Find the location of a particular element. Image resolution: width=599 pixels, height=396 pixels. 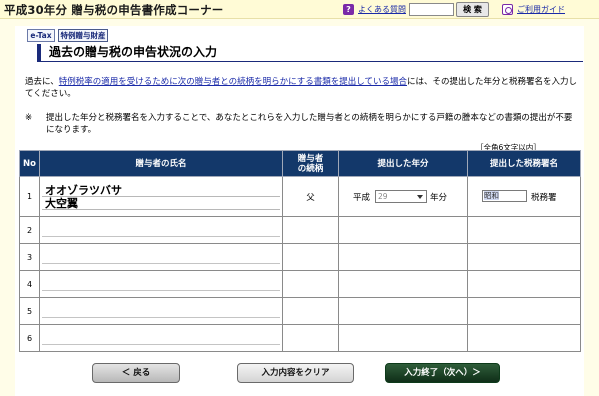

section-title: 過去の贈与税の申告状況の入力 is located at coordinates (310, 53).